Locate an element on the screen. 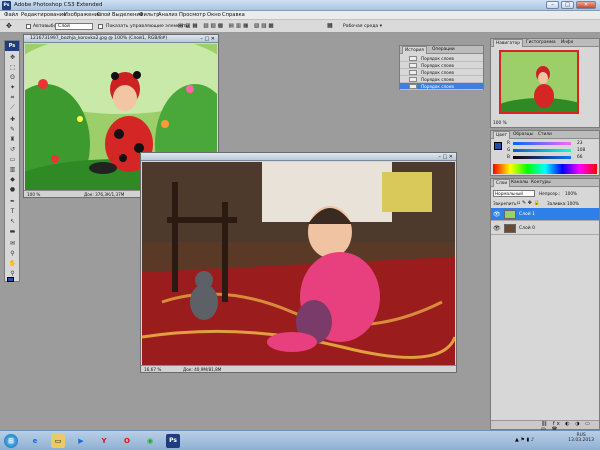 The height and width of the screenshot is (450, 600). menu-window: Окно is located at coordinates (214, 15).